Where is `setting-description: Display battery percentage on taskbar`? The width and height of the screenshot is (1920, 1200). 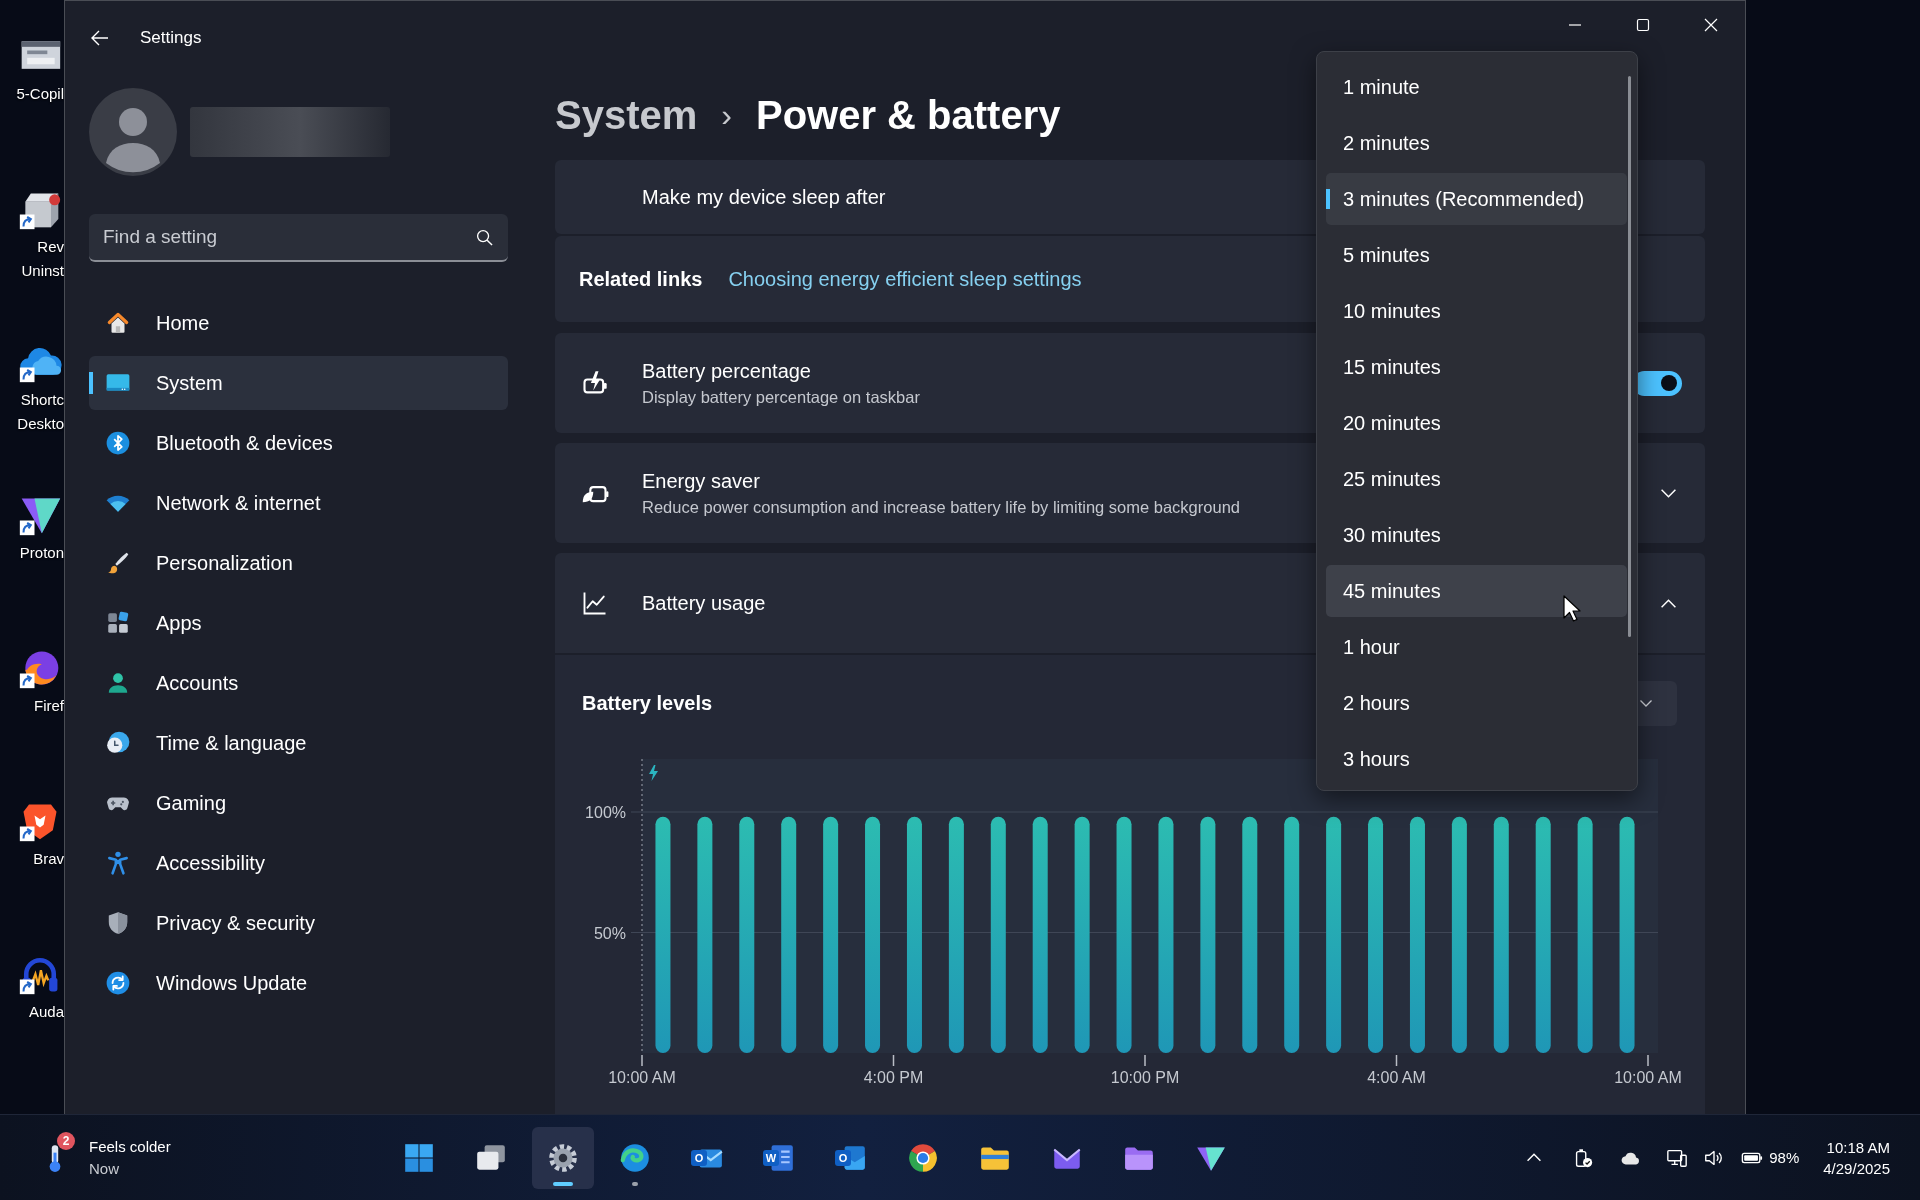 setting-description: Display battery percentage on taskbar is located at coordinates (781, 397).